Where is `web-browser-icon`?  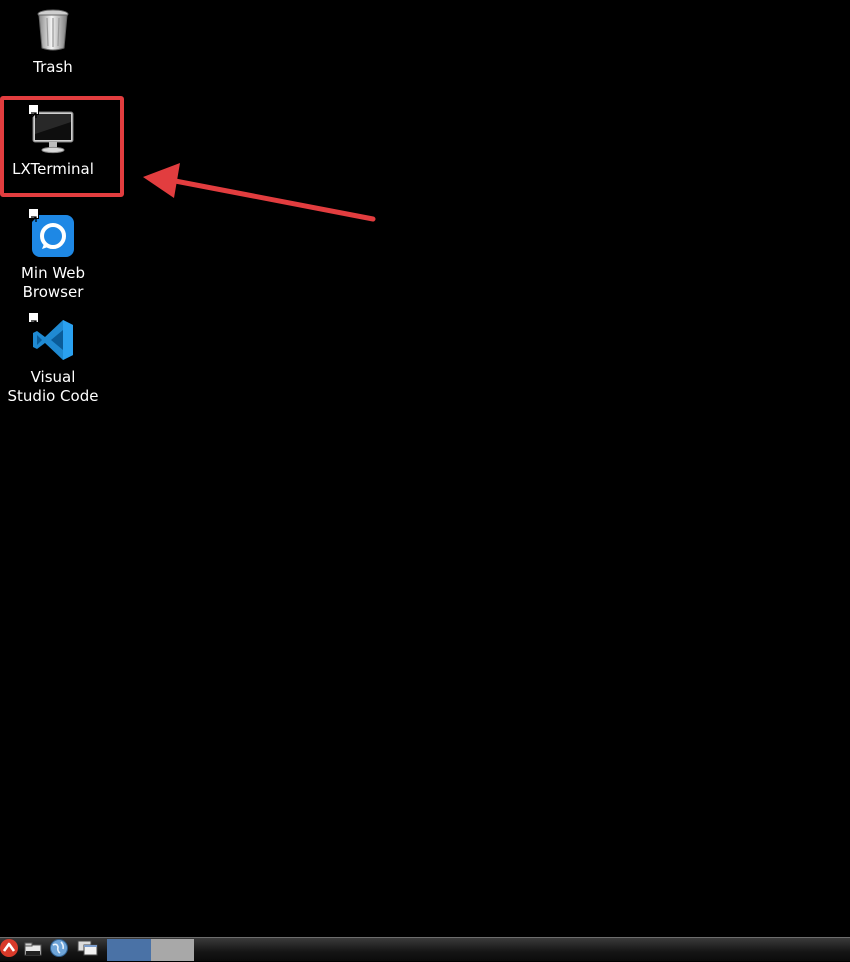
web-browser-icon is located at coordinates (59, 950).